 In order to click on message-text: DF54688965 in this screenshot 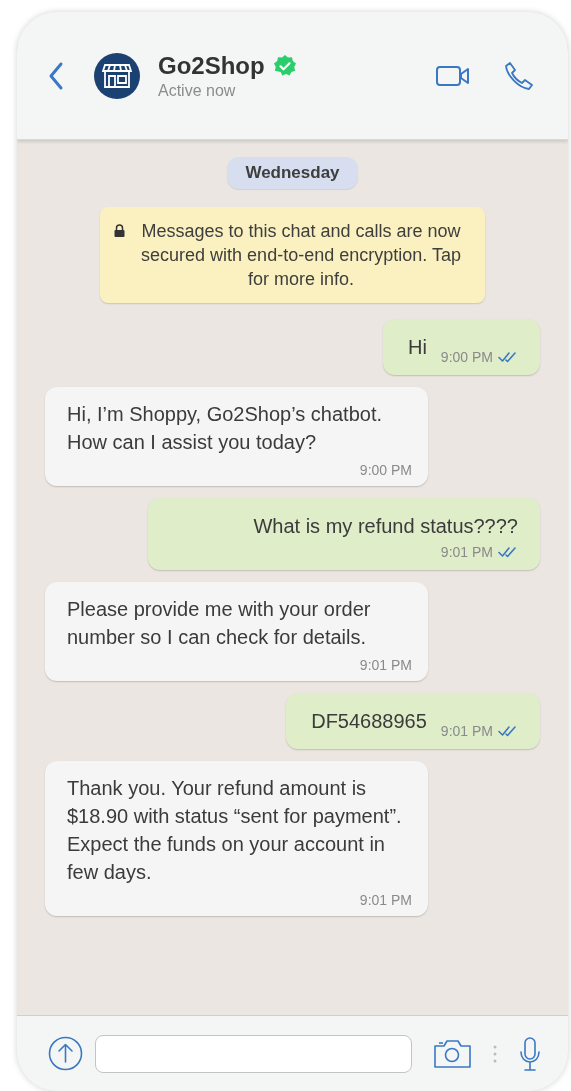, I will do `click(369, 721)`.